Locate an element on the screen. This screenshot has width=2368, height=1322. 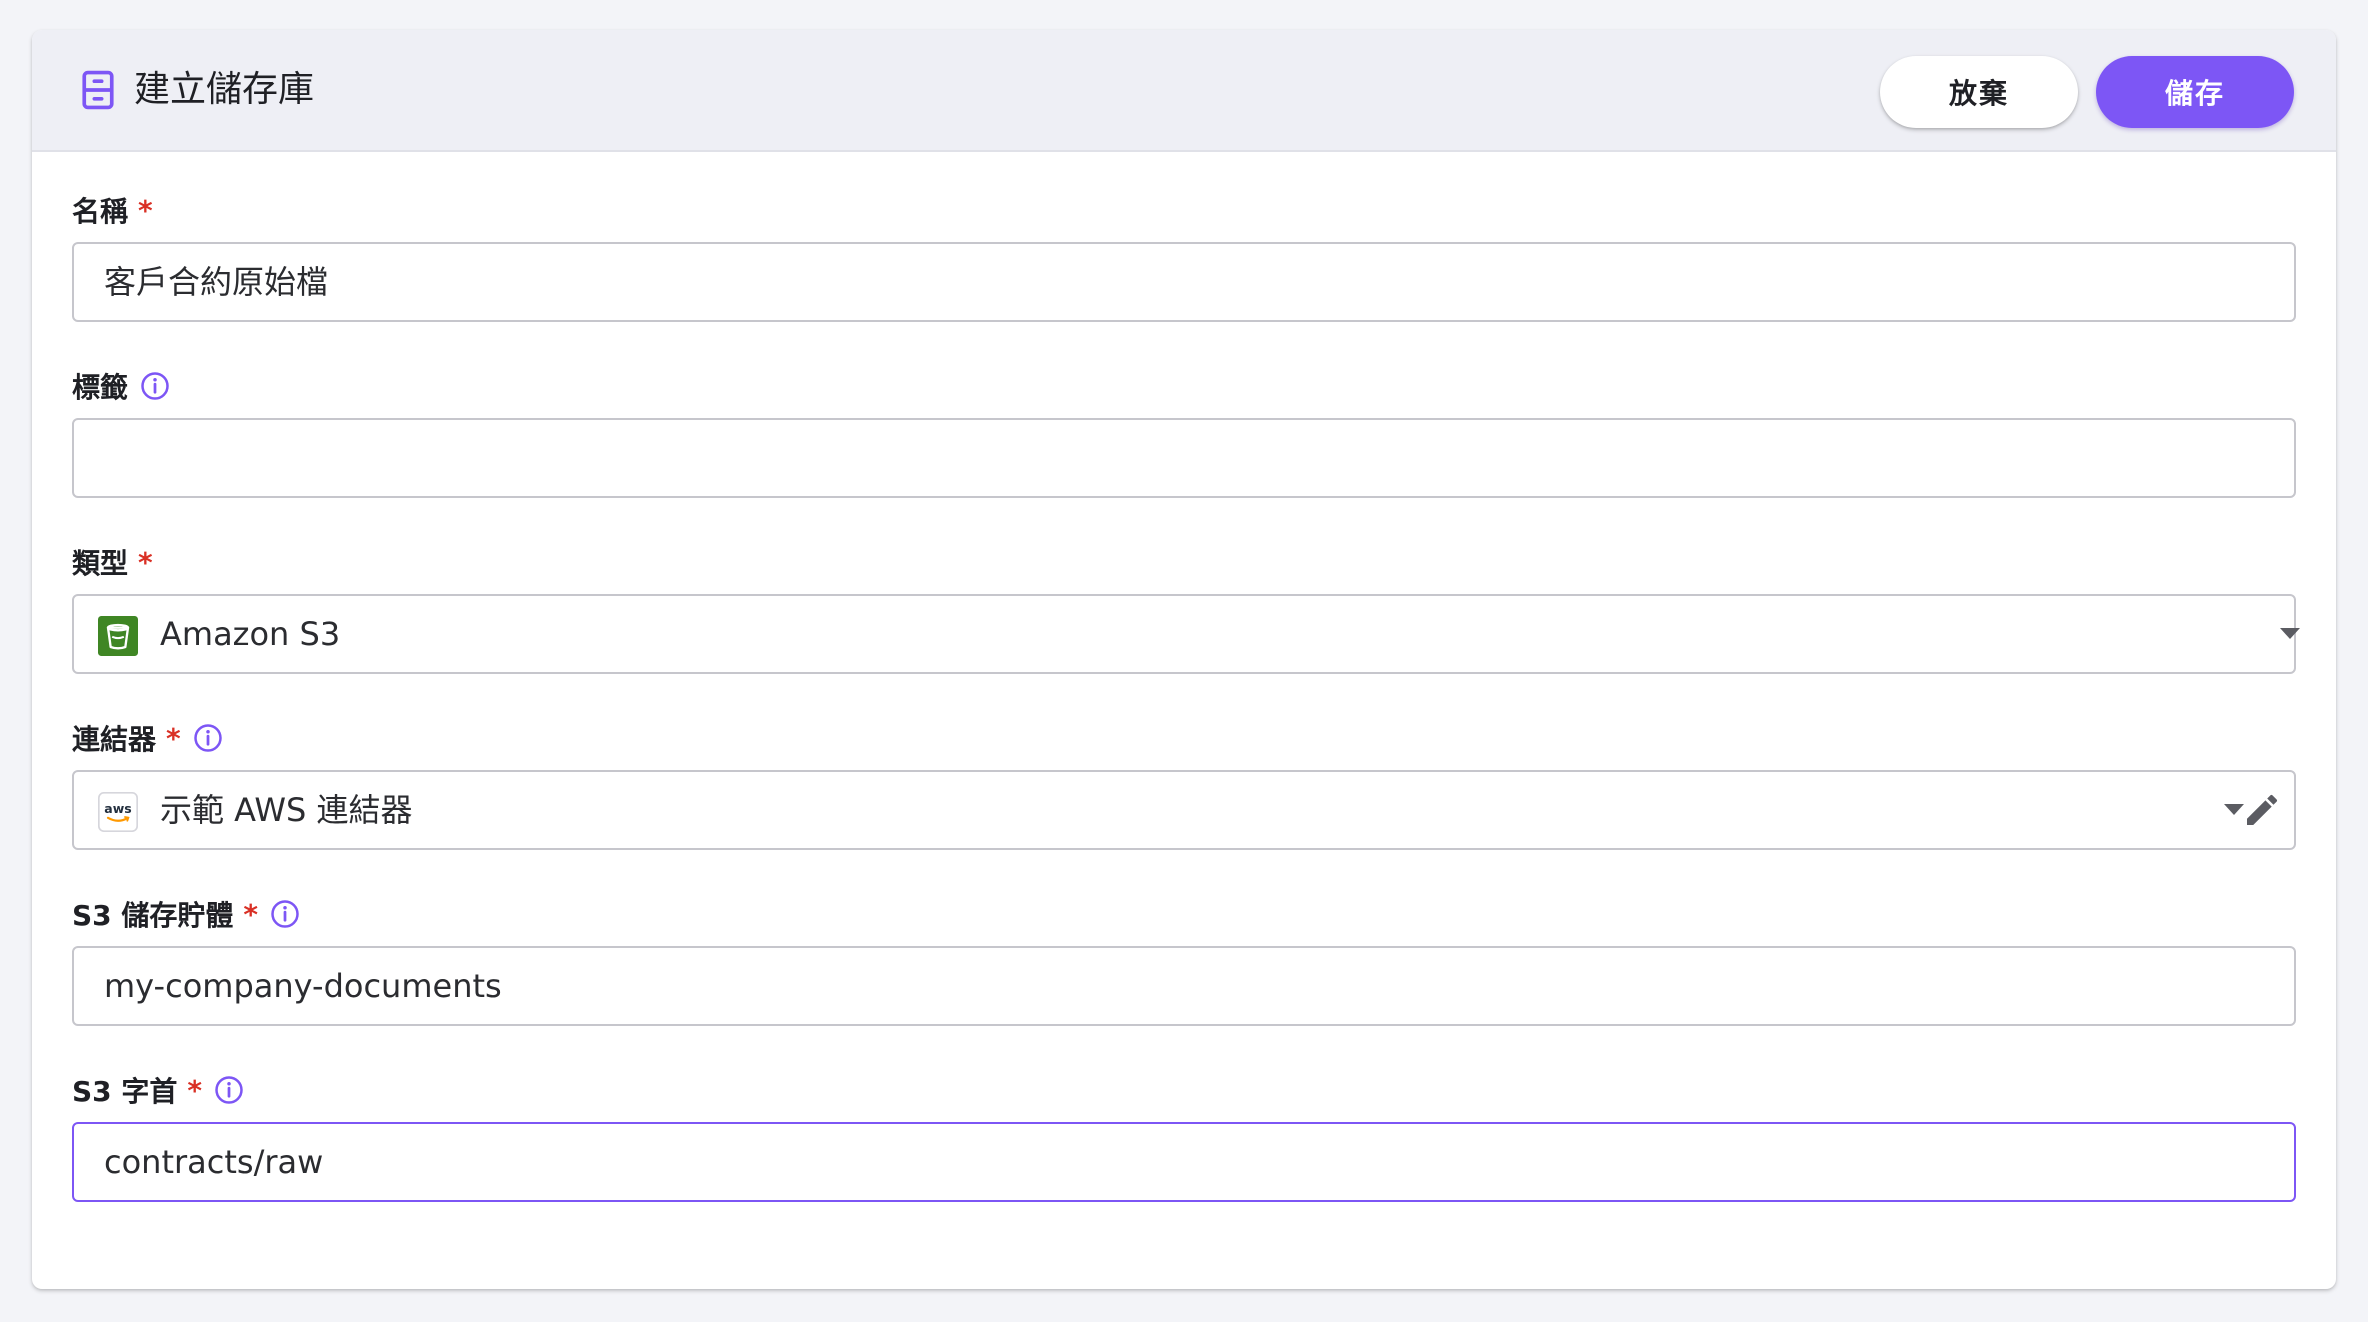
aws-logo-icon: aws is located at coordinates (118, 812).